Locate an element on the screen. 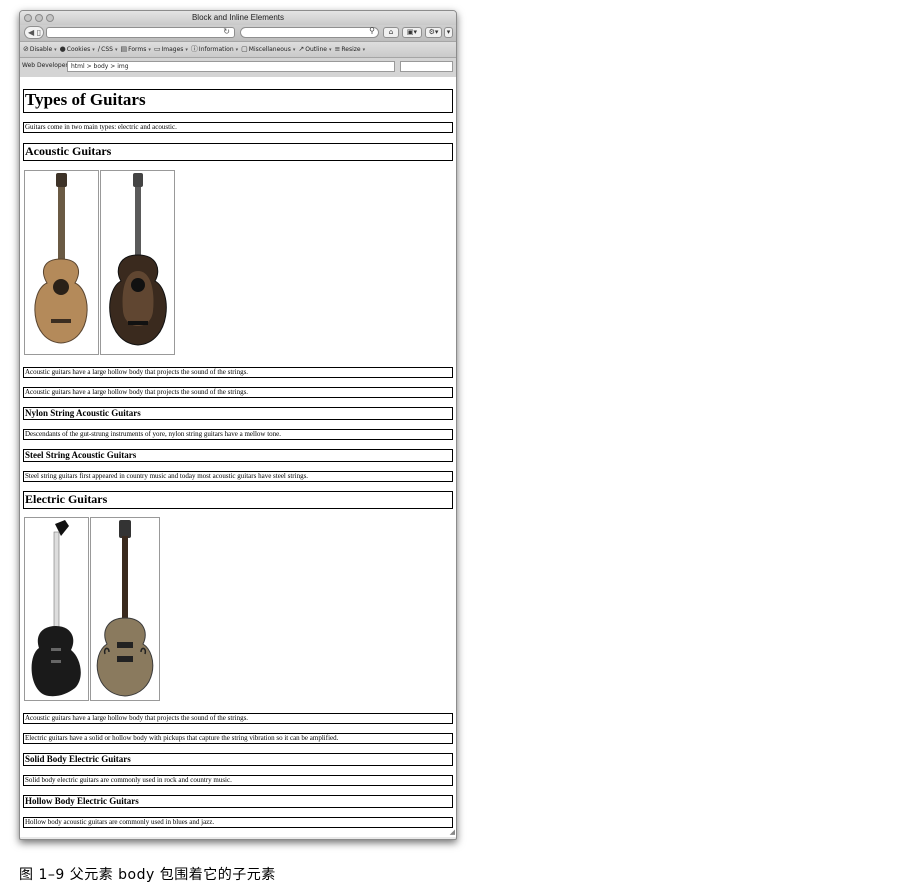 The width and height of the screenshot is (909, 891). toolbar-item-label: CSS is located at coordinates (107, 49).